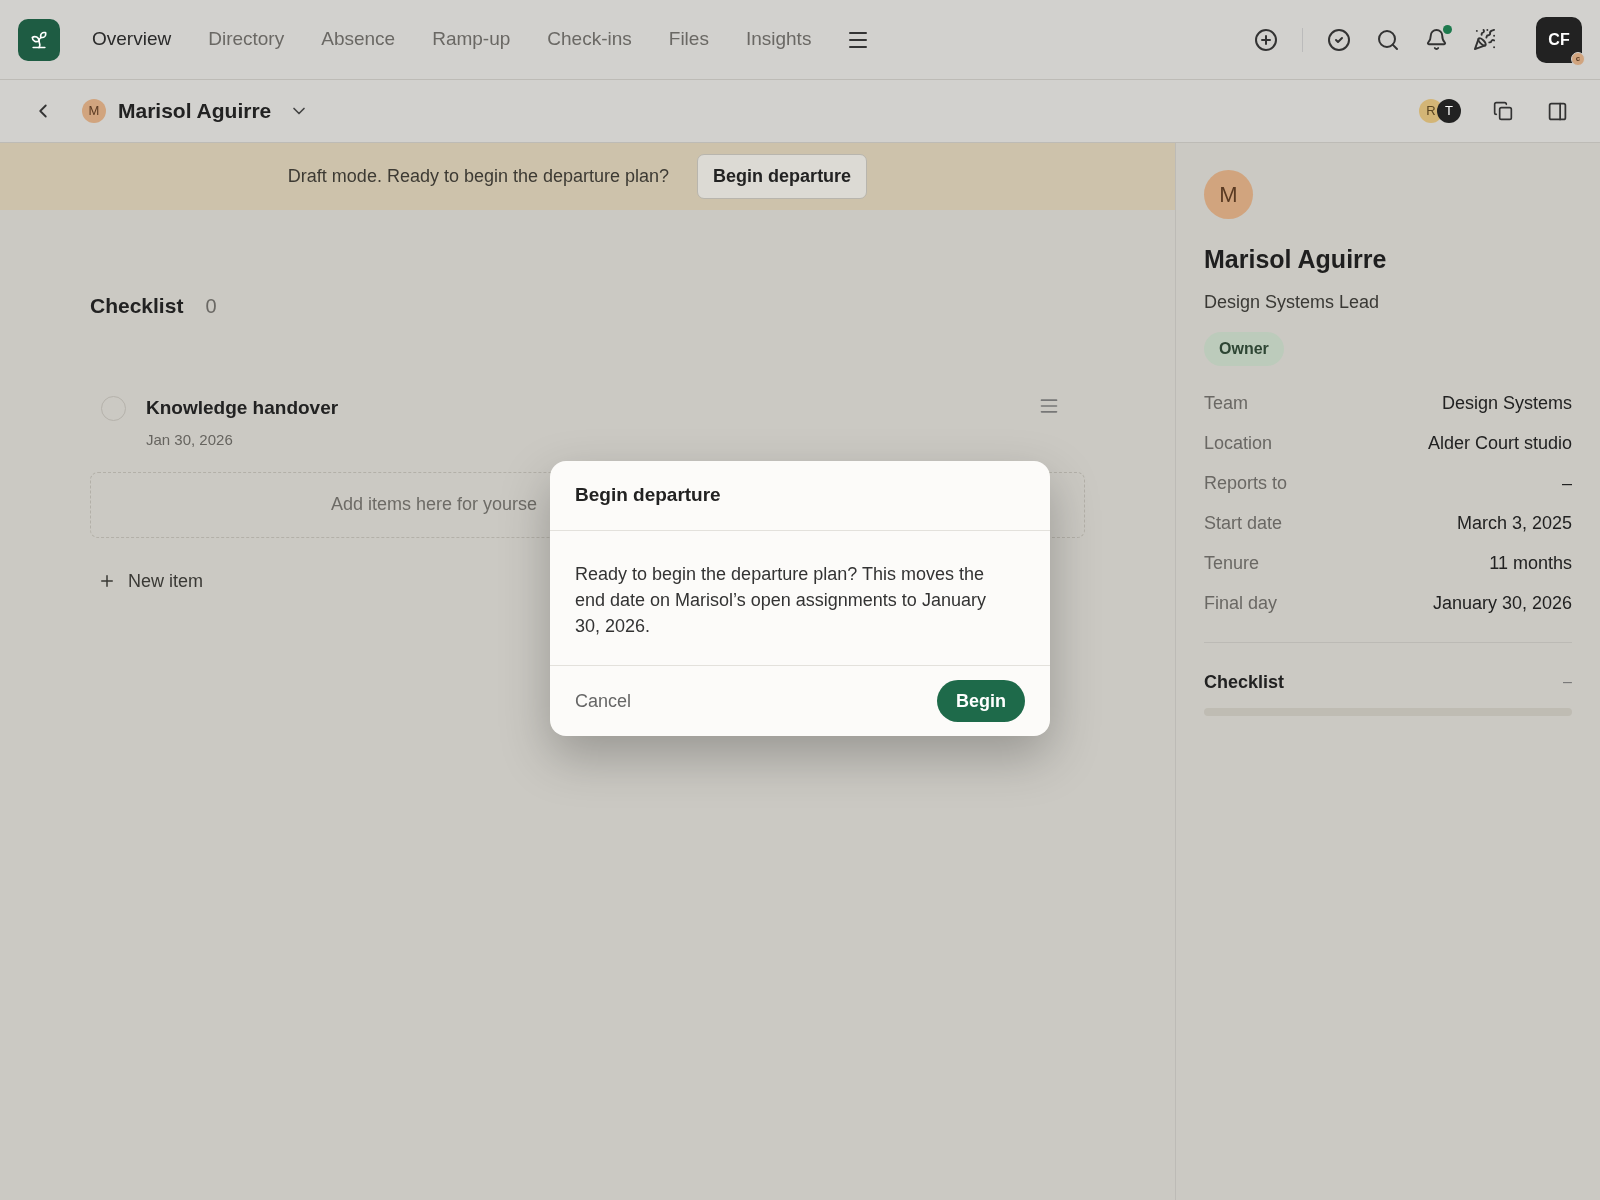  Describe the element at coordinates (94, 111) in the screenshot. I see `person-avatar: M` at that location.